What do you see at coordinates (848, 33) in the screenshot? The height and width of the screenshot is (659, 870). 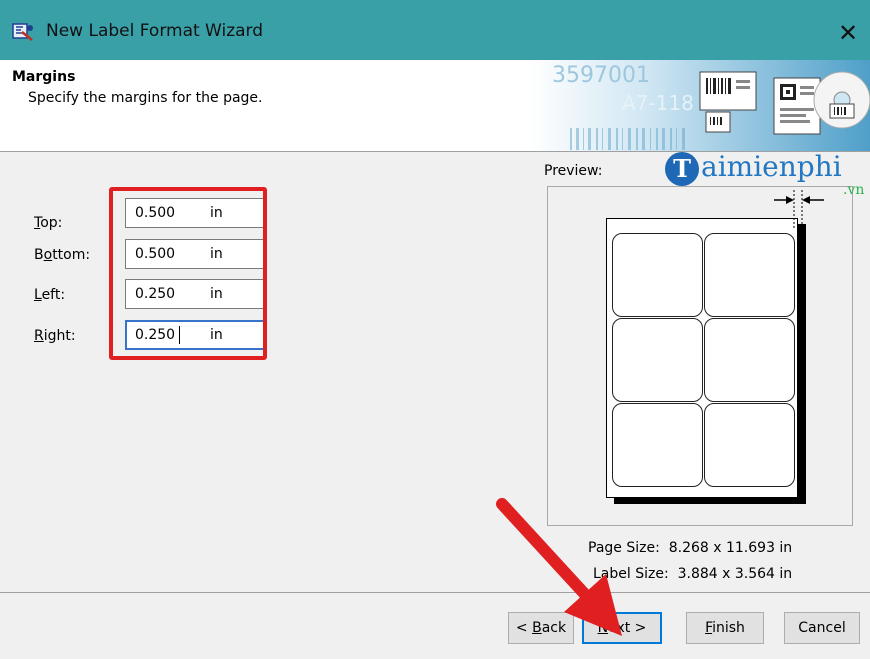 I see `close-icon: ✕` at bounding box center [848, 33].